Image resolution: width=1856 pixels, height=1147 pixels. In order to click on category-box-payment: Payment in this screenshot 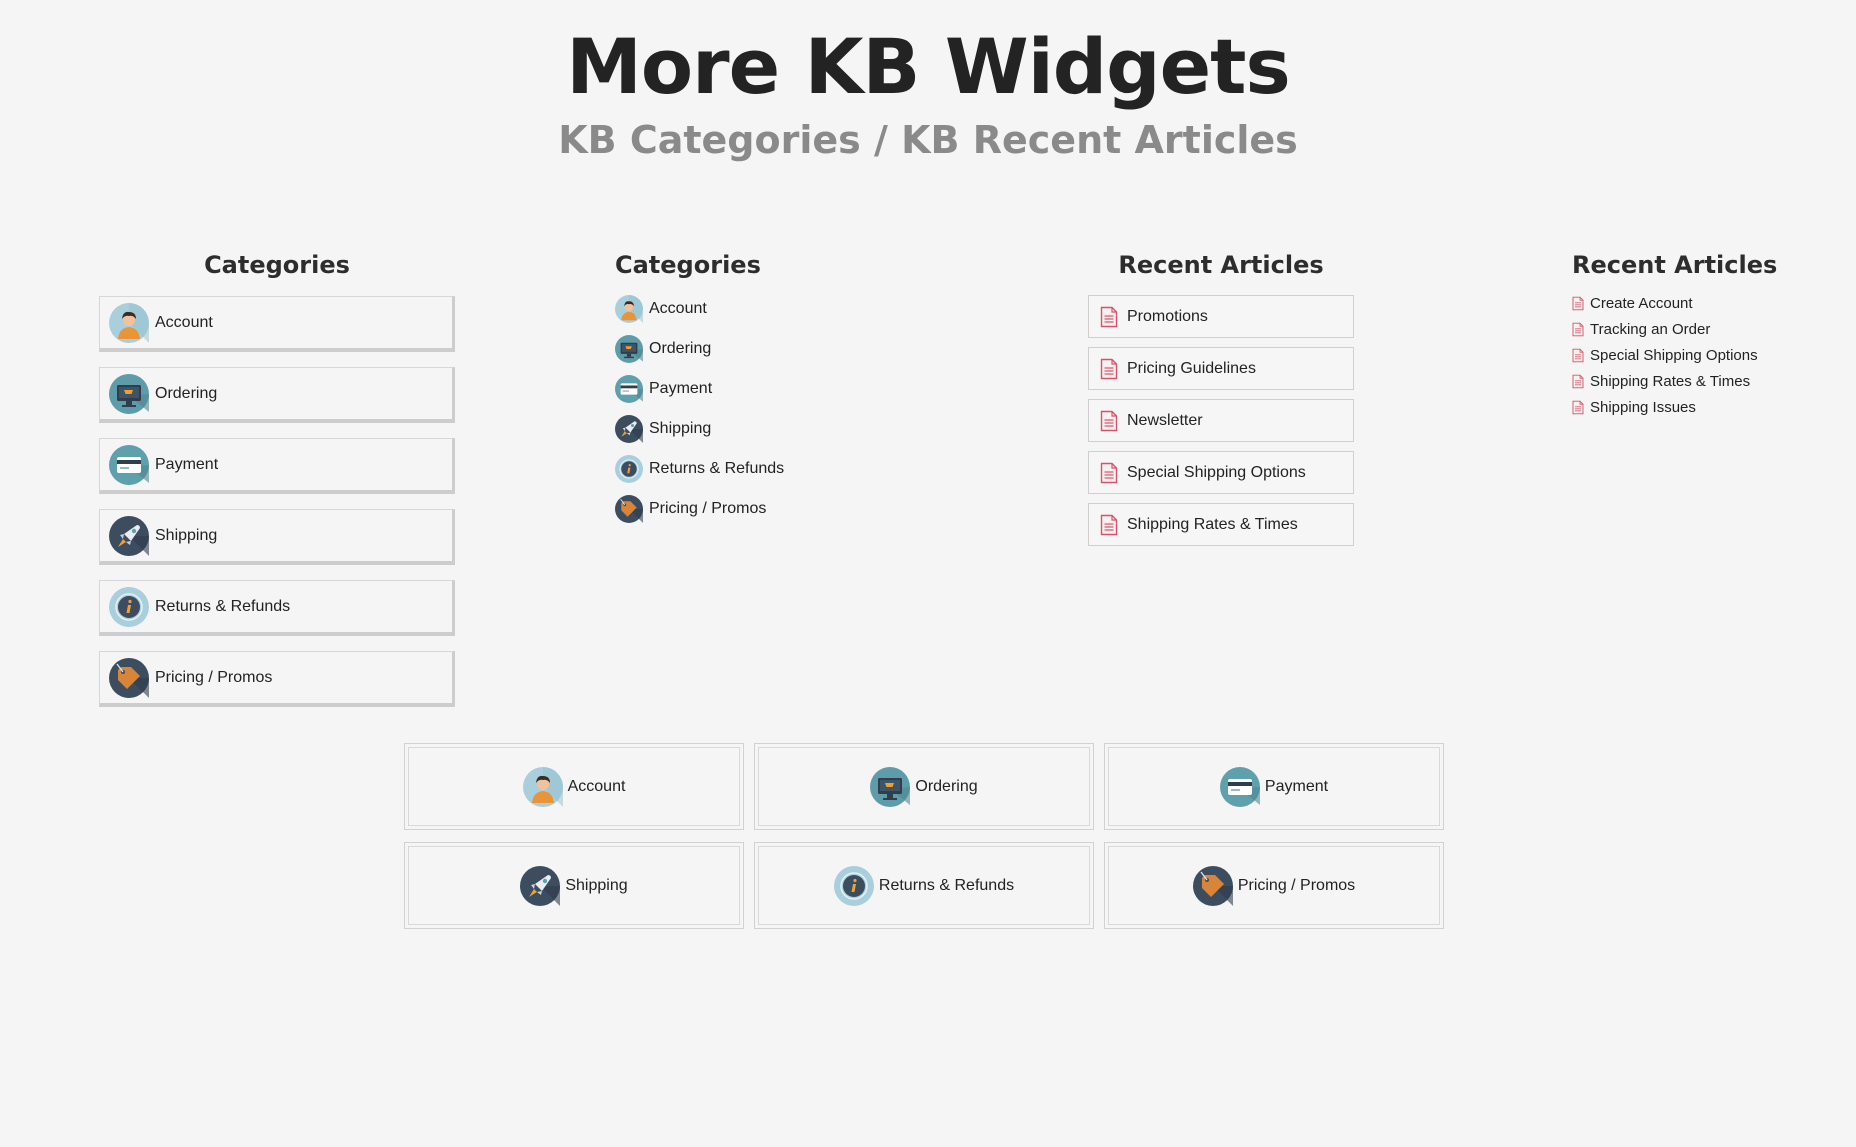, I will do `click(277, 466)`.